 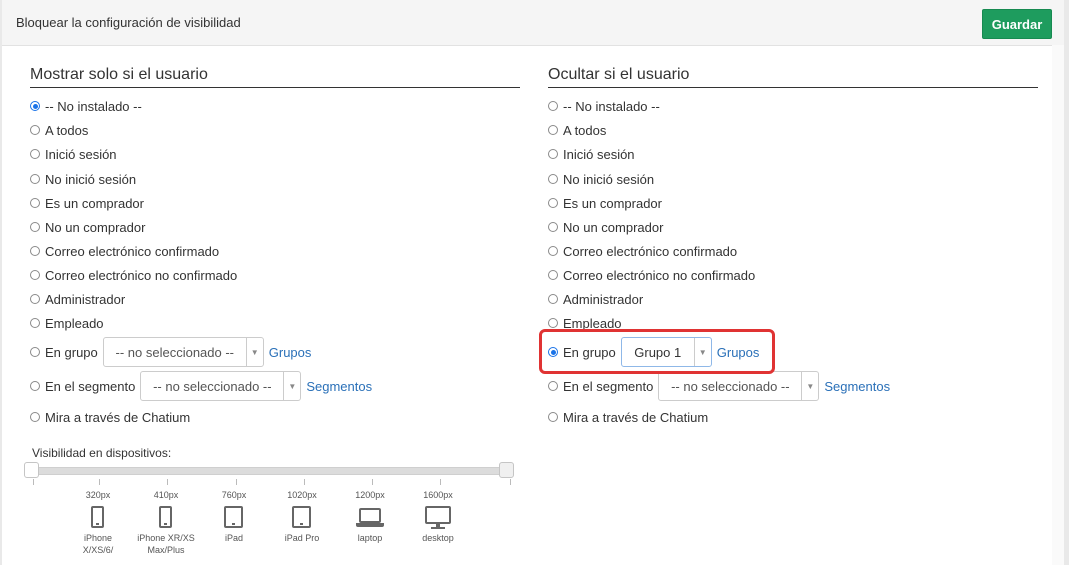 What do you see at coordinates (102, 453) in the screenshot?
I see `device-visibility-label: Visibilidad en dispositivos:` at bounding box center [102, 453].